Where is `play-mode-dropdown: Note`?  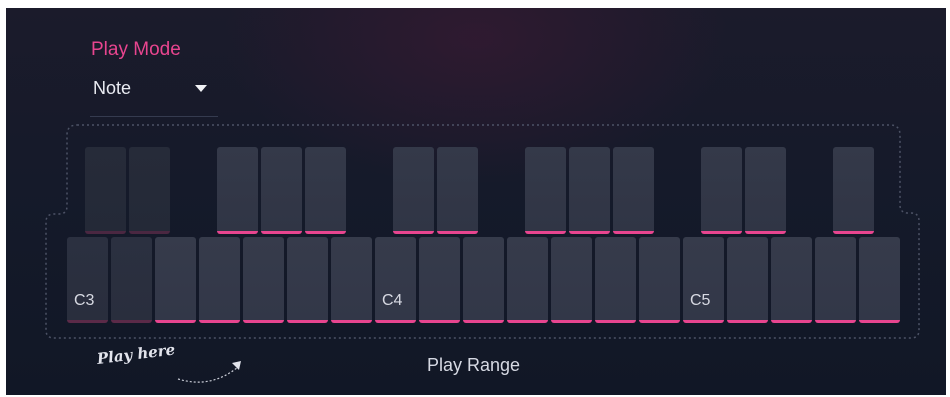
play-mode-dropdown: Note is located at coordinates (154, 93).